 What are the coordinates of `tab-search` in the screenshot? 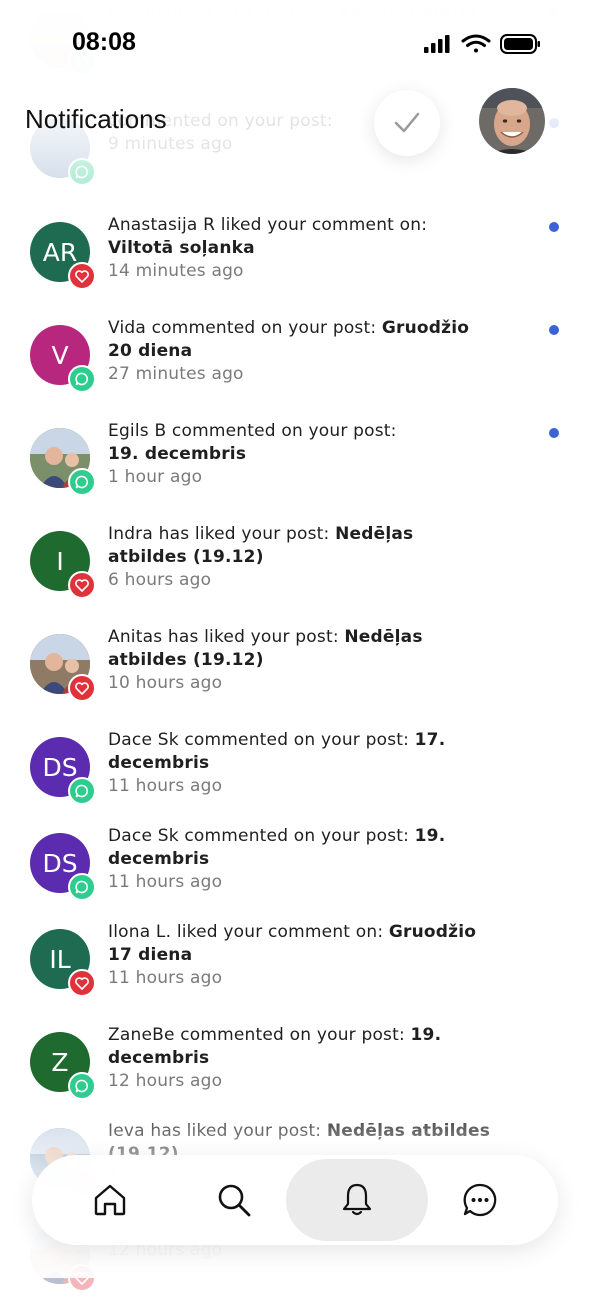 It's located at (234, 1200).